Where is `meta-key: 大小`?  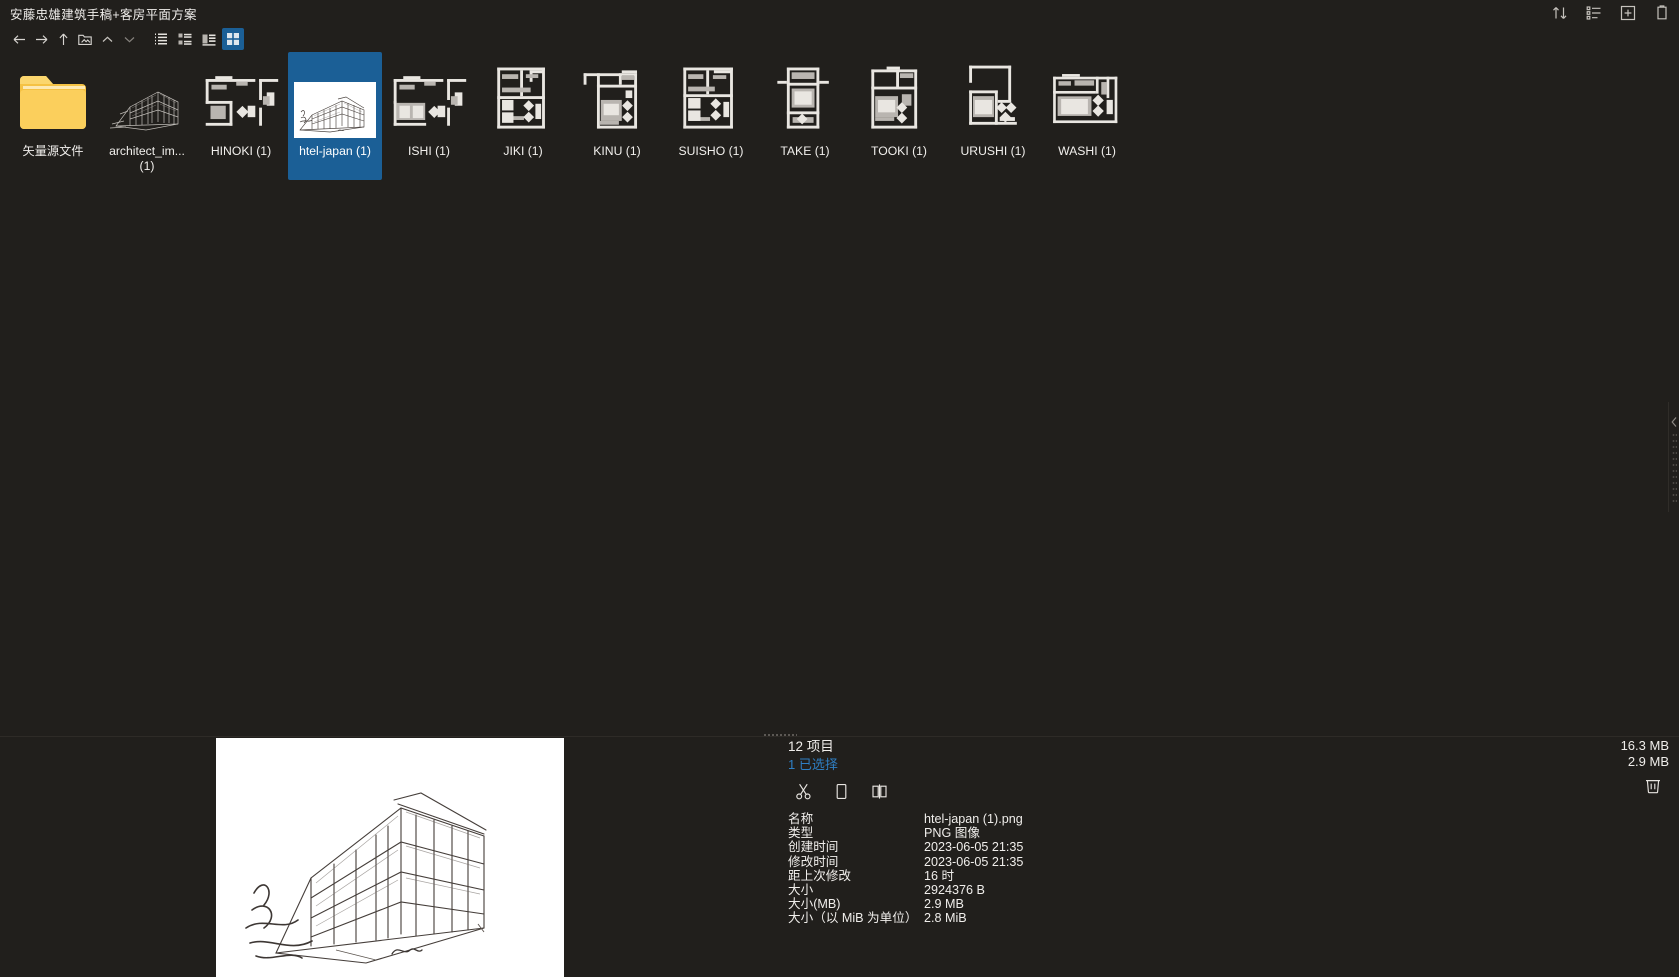
meta-key: 大小 is located at coordinates (801, 890).